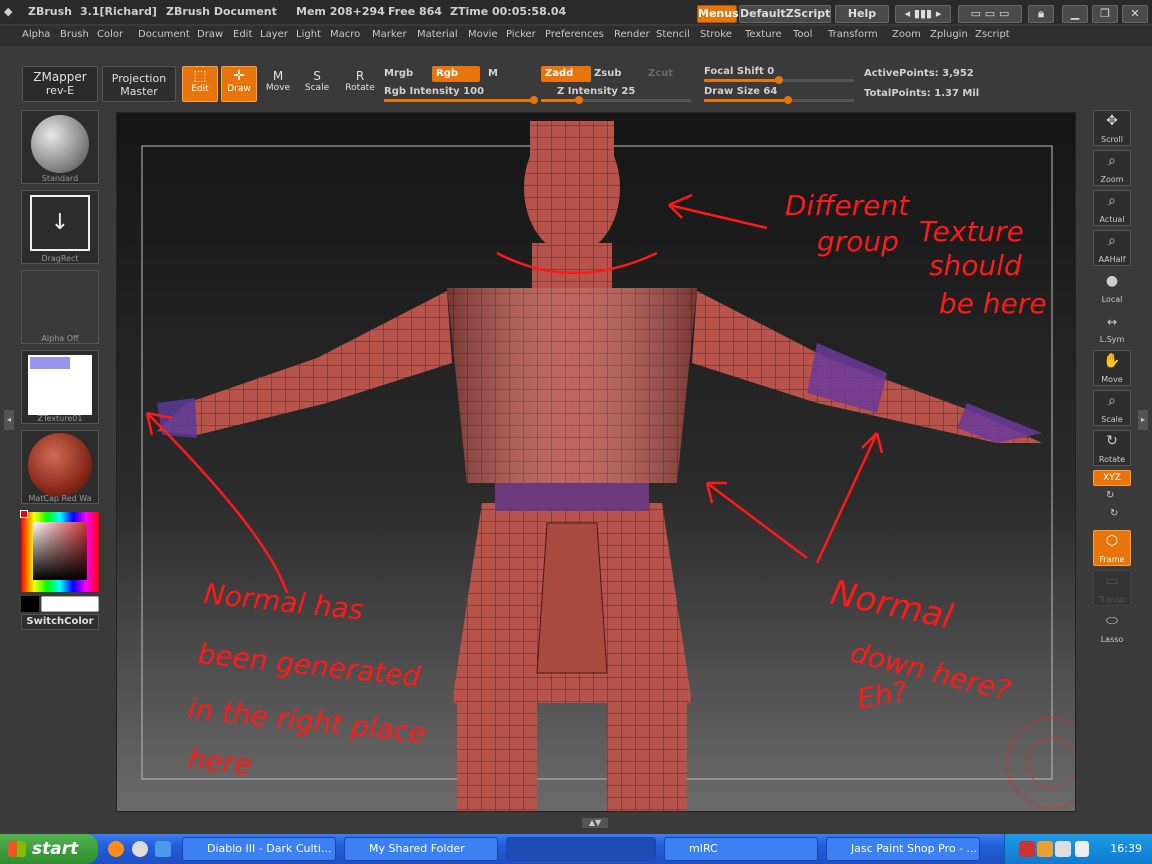 Image resolution: width=1152 pixels, height=864 pixels. I want to click on mrgb-button: Mrgb, so click(398, 73).